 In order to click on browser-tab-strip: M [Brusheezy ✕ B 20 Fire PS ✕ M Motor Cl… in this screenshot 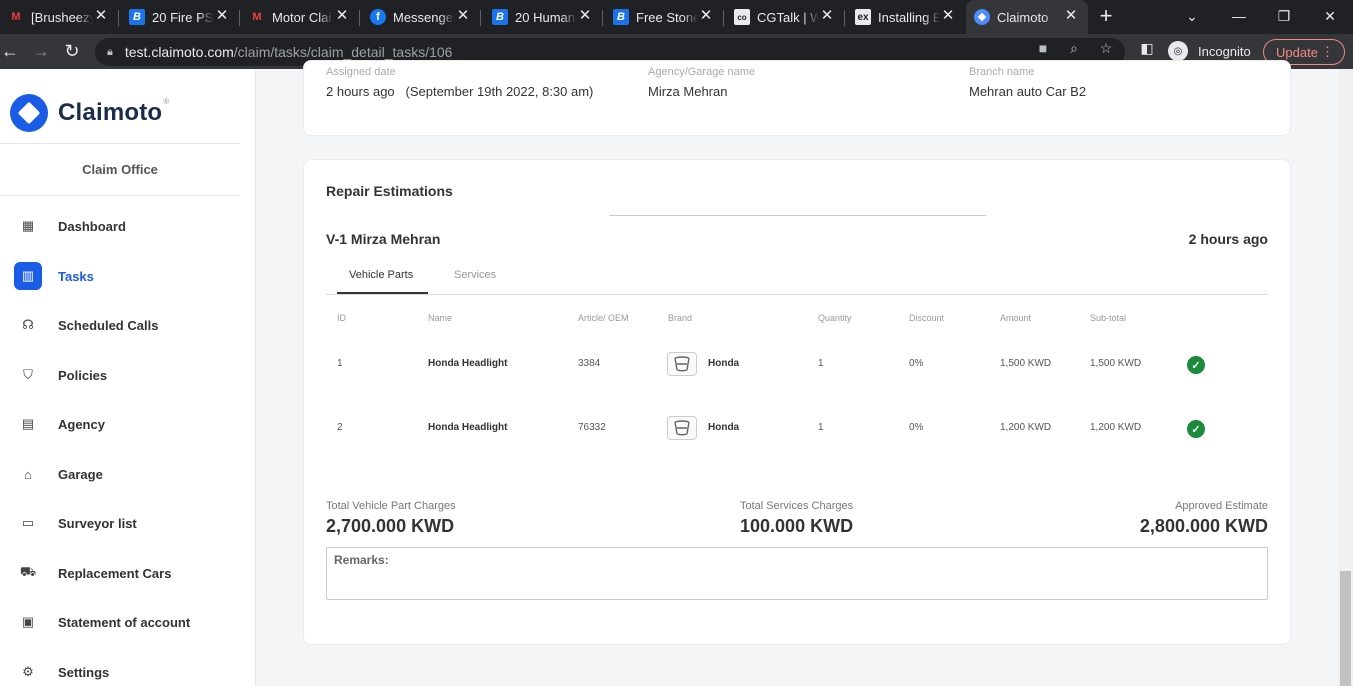, I will do `click(676, 17)`.